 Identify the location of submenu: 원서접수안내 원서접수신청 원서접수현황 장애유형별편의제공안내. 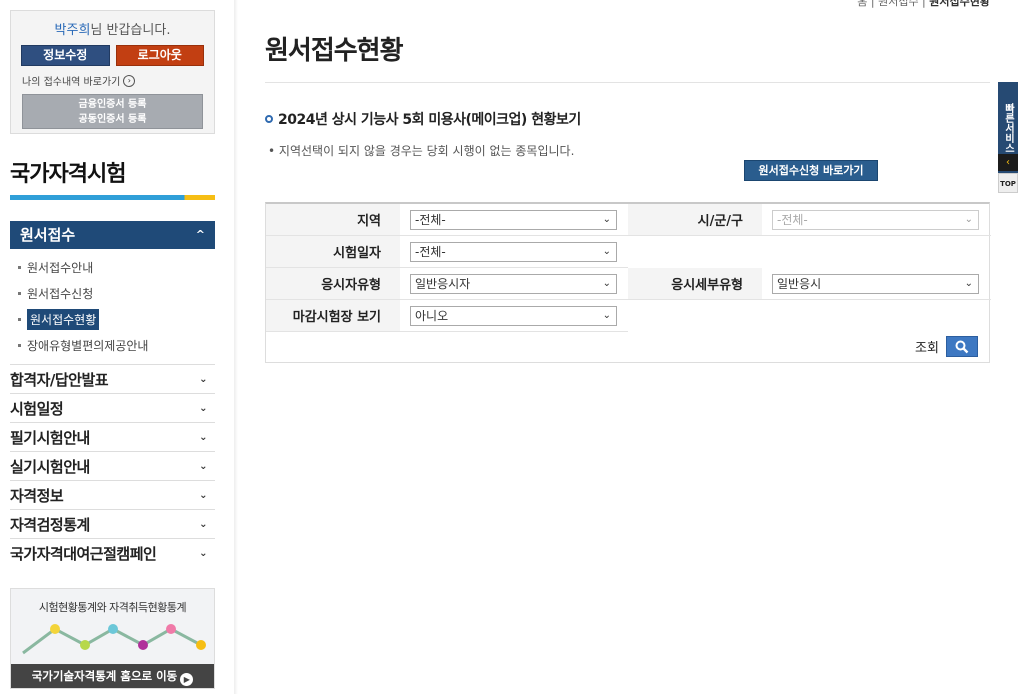
(83, 306).